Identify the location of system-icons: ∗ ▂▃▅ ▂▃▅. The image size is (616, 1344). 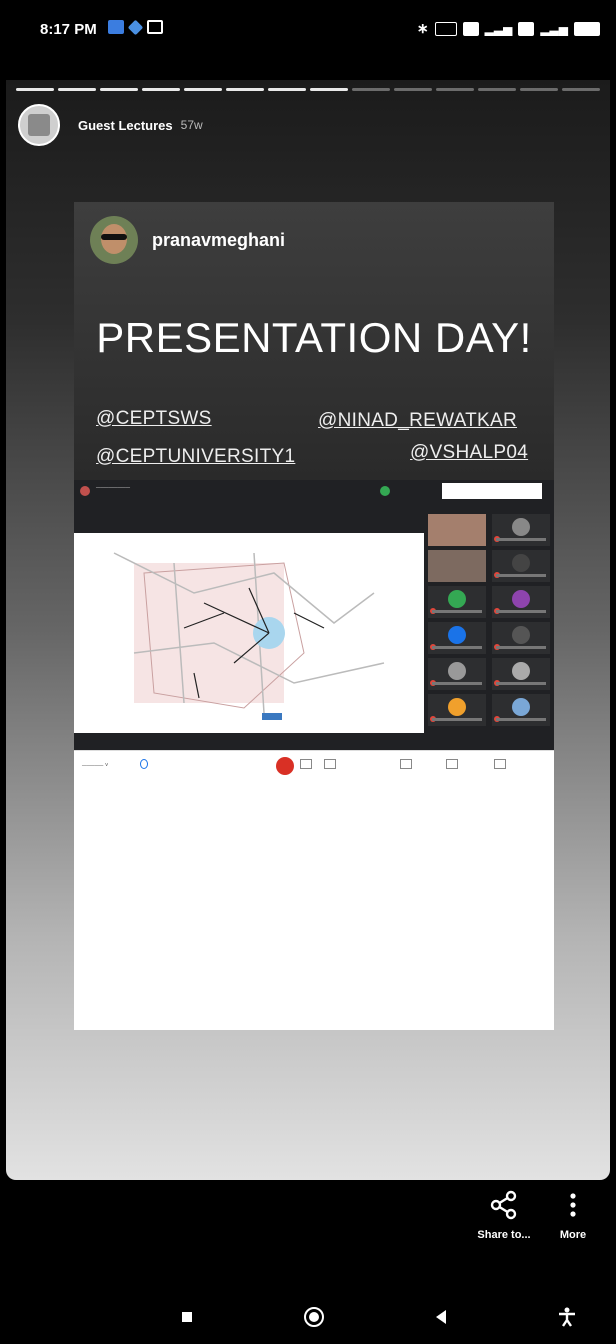
(508, 28).